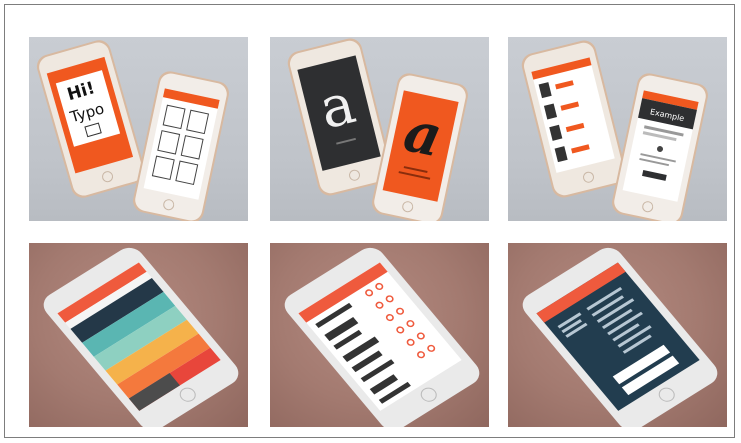 This screenshot has width=741, height=443. I want to click on mockup-tile-colored-menu, so click(138, 335).